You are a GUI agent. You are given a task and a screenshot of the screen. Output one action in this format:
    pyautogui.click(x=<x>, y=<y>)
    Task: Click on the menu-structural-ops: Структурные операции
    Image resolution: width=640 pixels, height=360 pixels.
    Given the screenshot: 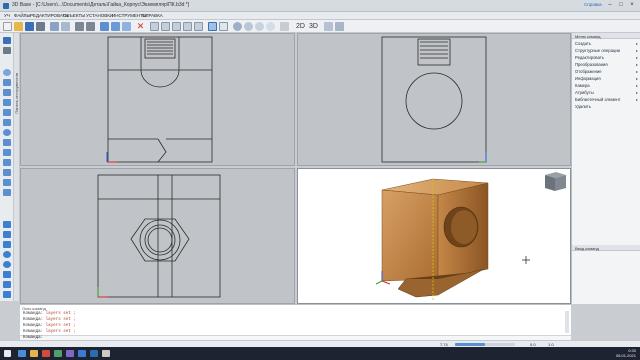 What is the action you would take?
    pyautogui.click(x=597, y=50)
    